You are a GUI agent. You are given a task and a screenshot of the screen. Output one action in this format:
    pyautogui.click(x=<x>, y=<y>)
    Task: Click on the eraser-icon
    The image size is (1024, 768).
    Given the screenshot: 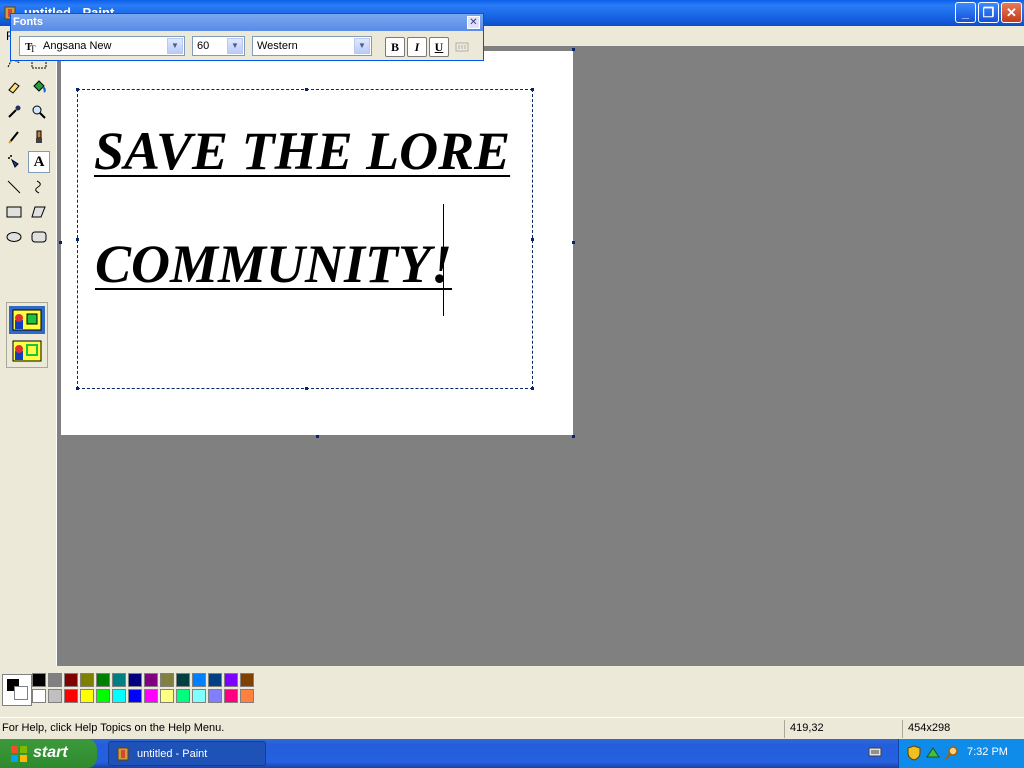 What is the action you would take?
    pyautogui.click(x=14, y=88)
    